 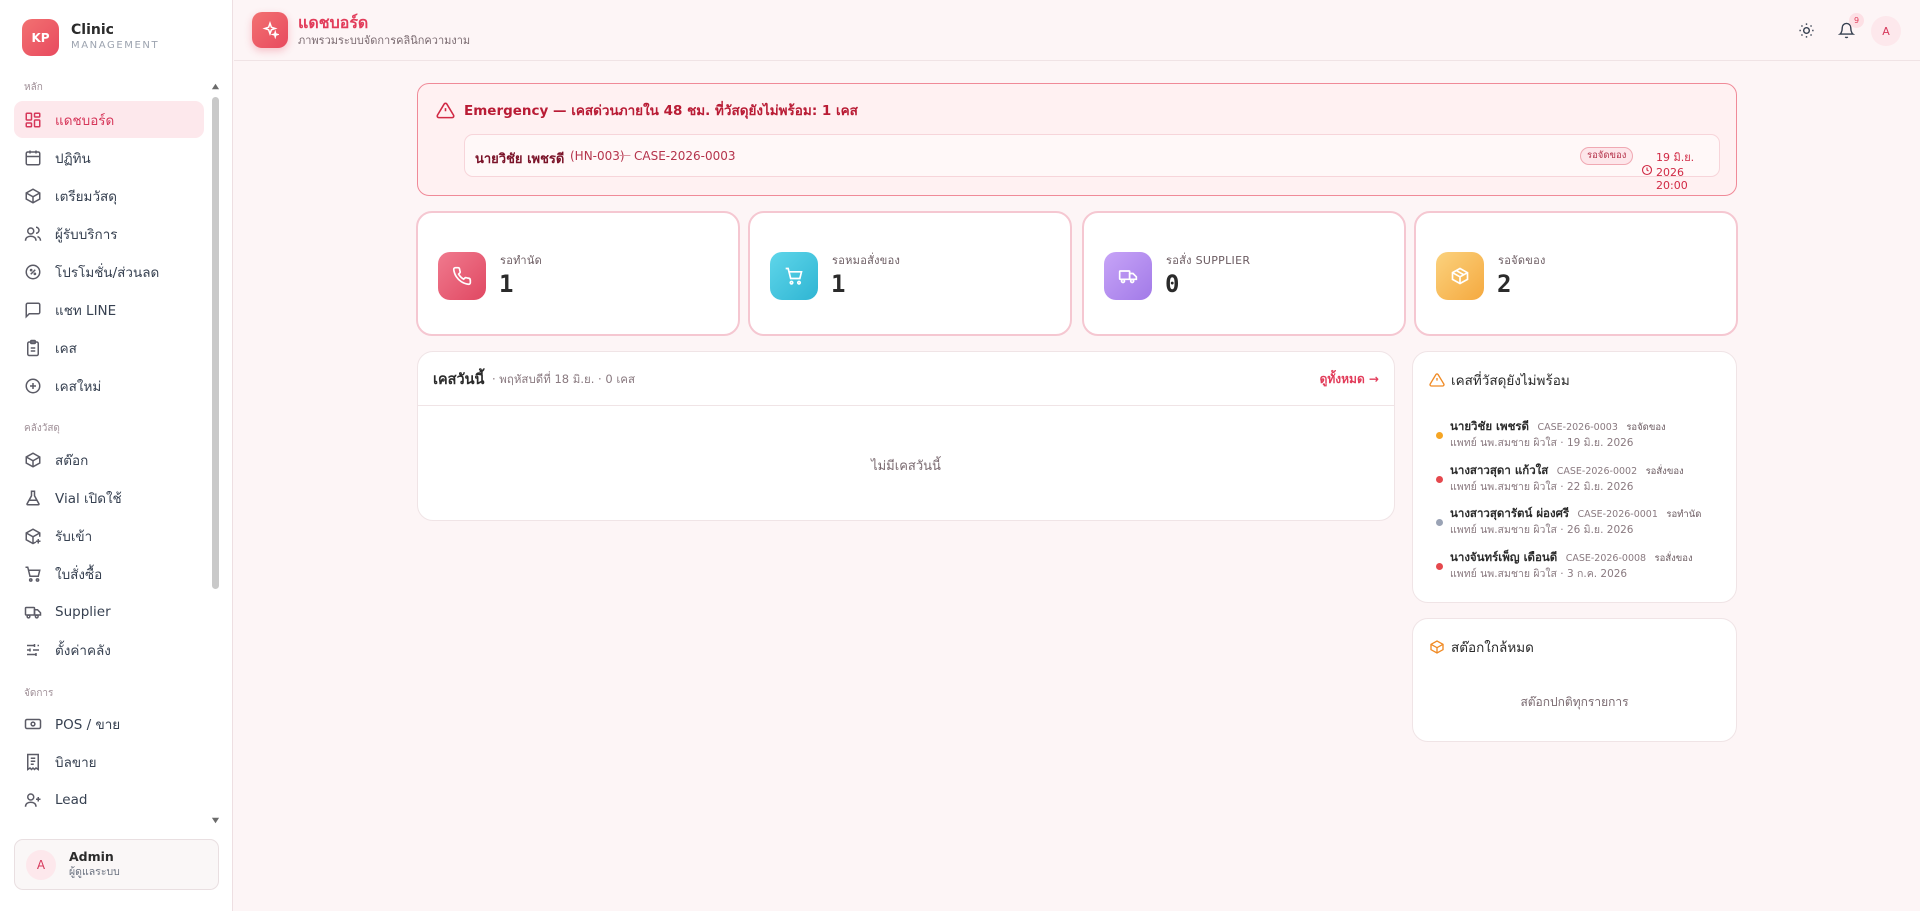 What do you see at coordinates (866, 260) in the screenshot?
I see `stat-label: รอหมอสั่งของ` at bounding box center [866, 260].